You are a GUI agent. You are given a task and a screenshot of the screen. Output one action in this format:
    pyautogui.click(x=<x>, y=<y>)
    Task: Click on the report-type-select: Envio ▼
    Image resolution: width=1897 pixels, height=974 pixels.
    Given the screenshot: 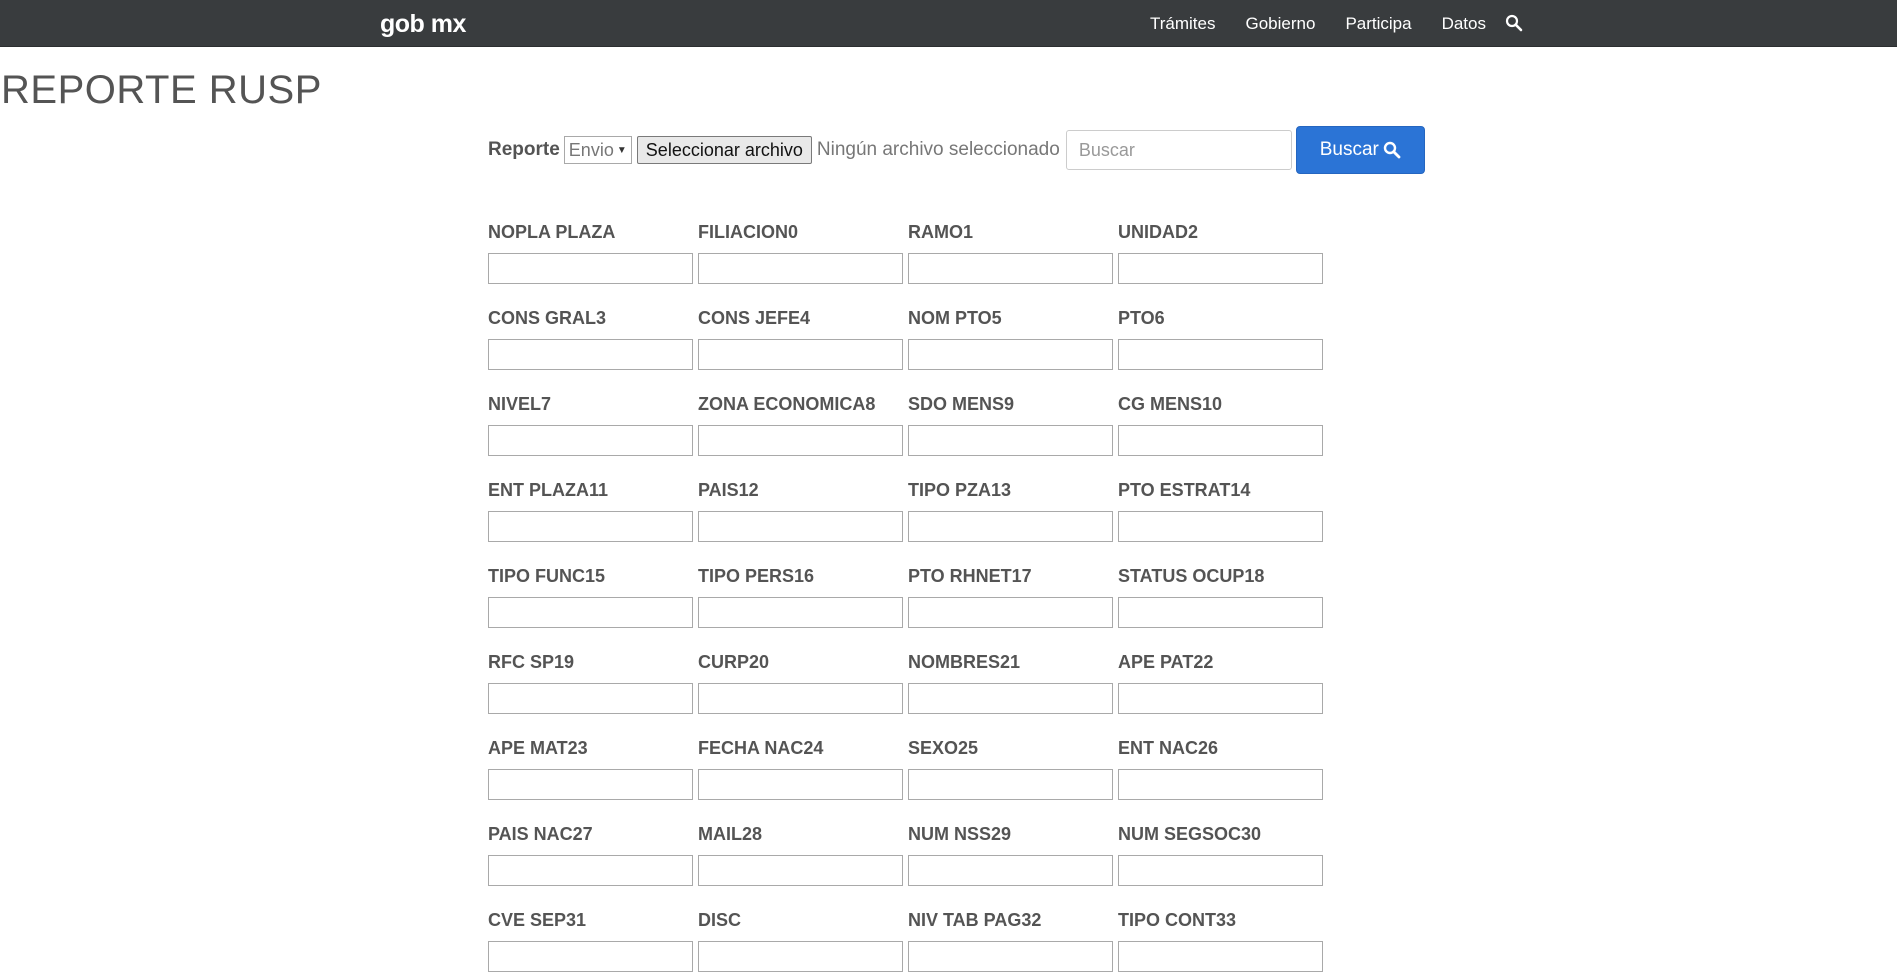 What is the action you would take?
    pyautogui.click(x=597, y=150)
    